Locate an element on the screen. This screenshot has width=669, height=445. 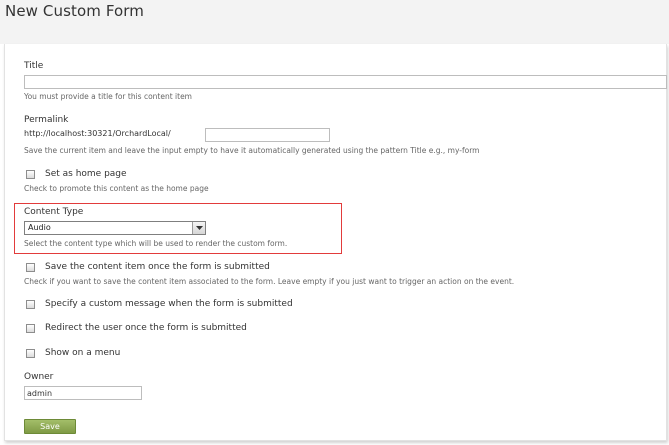
title-label: Title is located at coordinates (34, 66).